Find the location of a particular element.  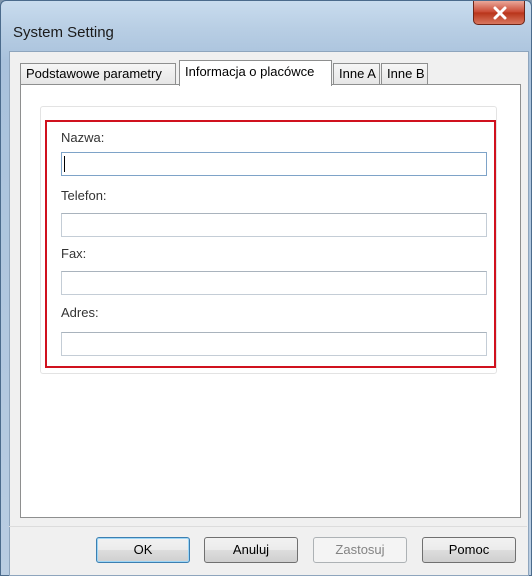

button-bar-divider is located at coordinates (268, 526).